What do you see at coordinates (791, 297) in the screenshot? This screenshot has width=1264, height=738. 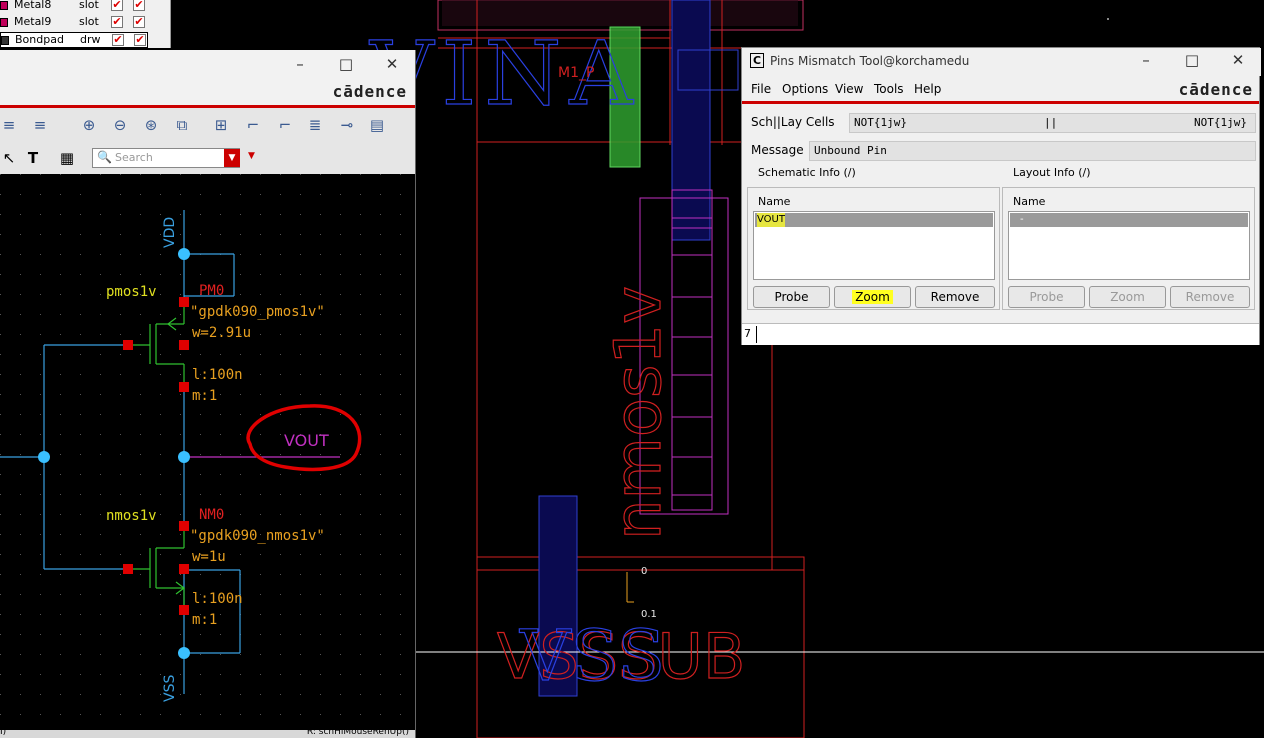 I see `sch-probe-button: Probe` at bounding box center [791, 297].